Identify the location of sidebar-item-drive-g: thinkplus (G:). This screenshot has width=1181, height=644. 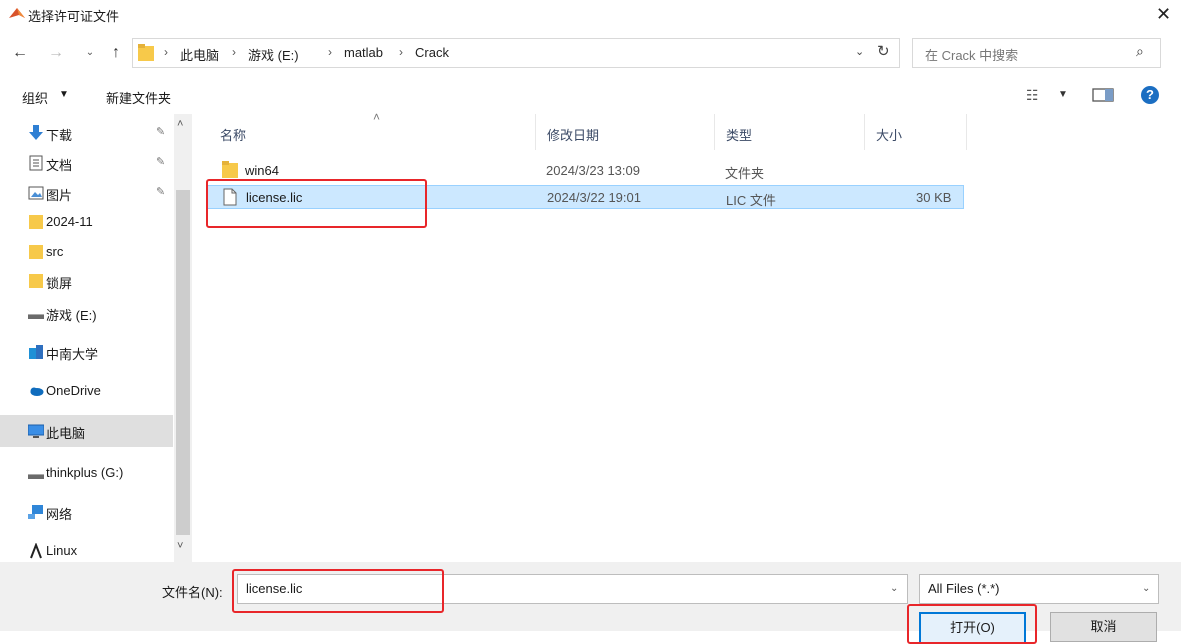
(86, 473).